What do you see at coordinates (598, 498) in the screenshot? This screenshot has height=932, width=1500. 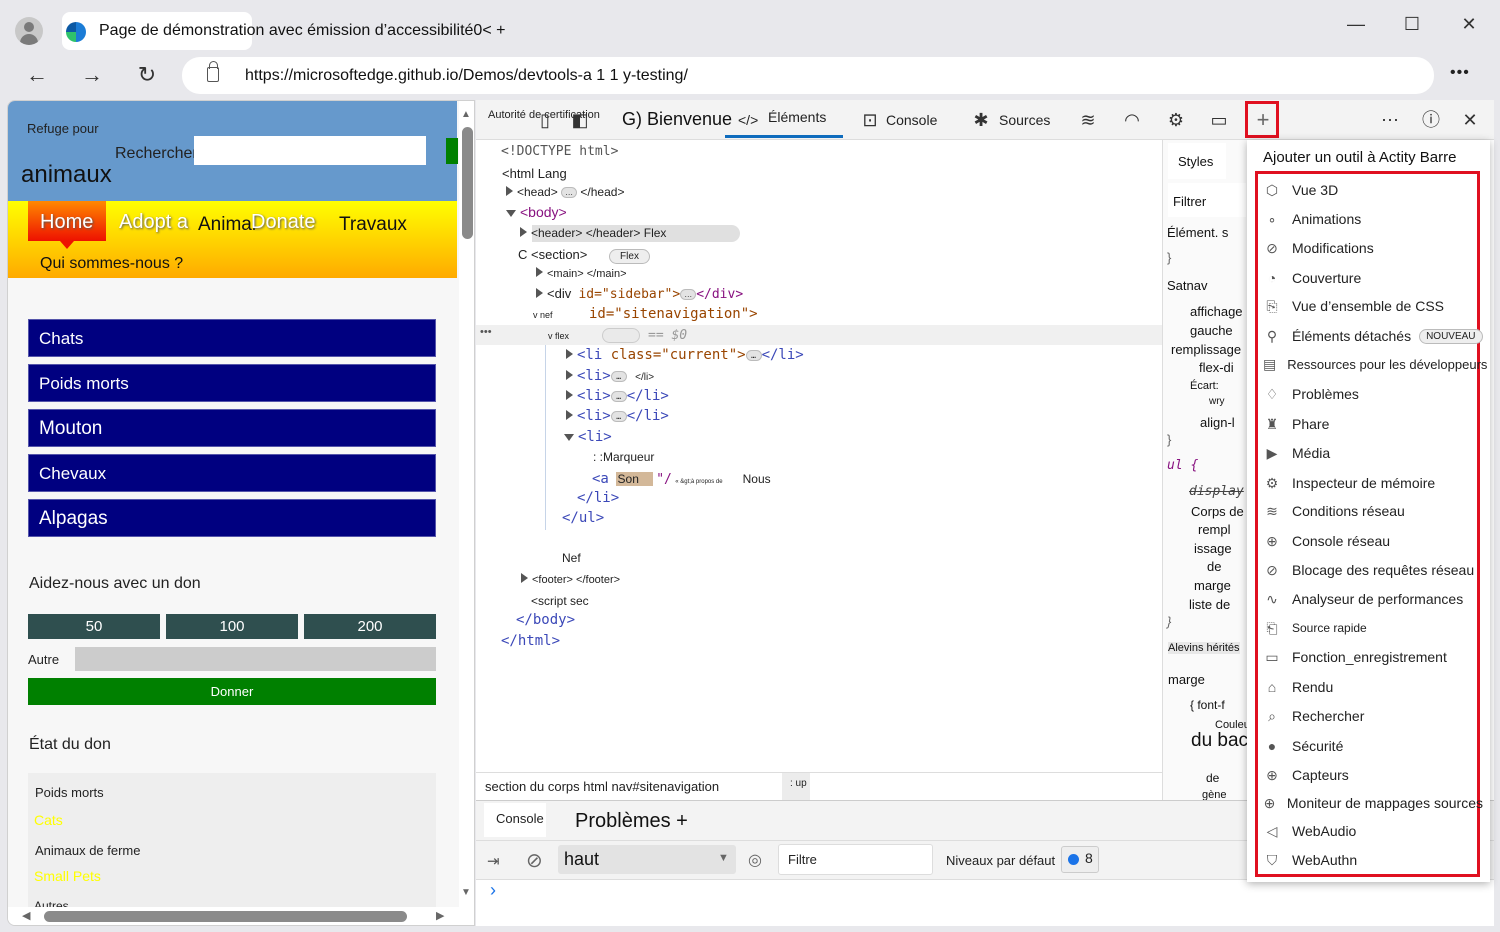 I see `dom-li-close: </li>` at bounding box center [598, 498].